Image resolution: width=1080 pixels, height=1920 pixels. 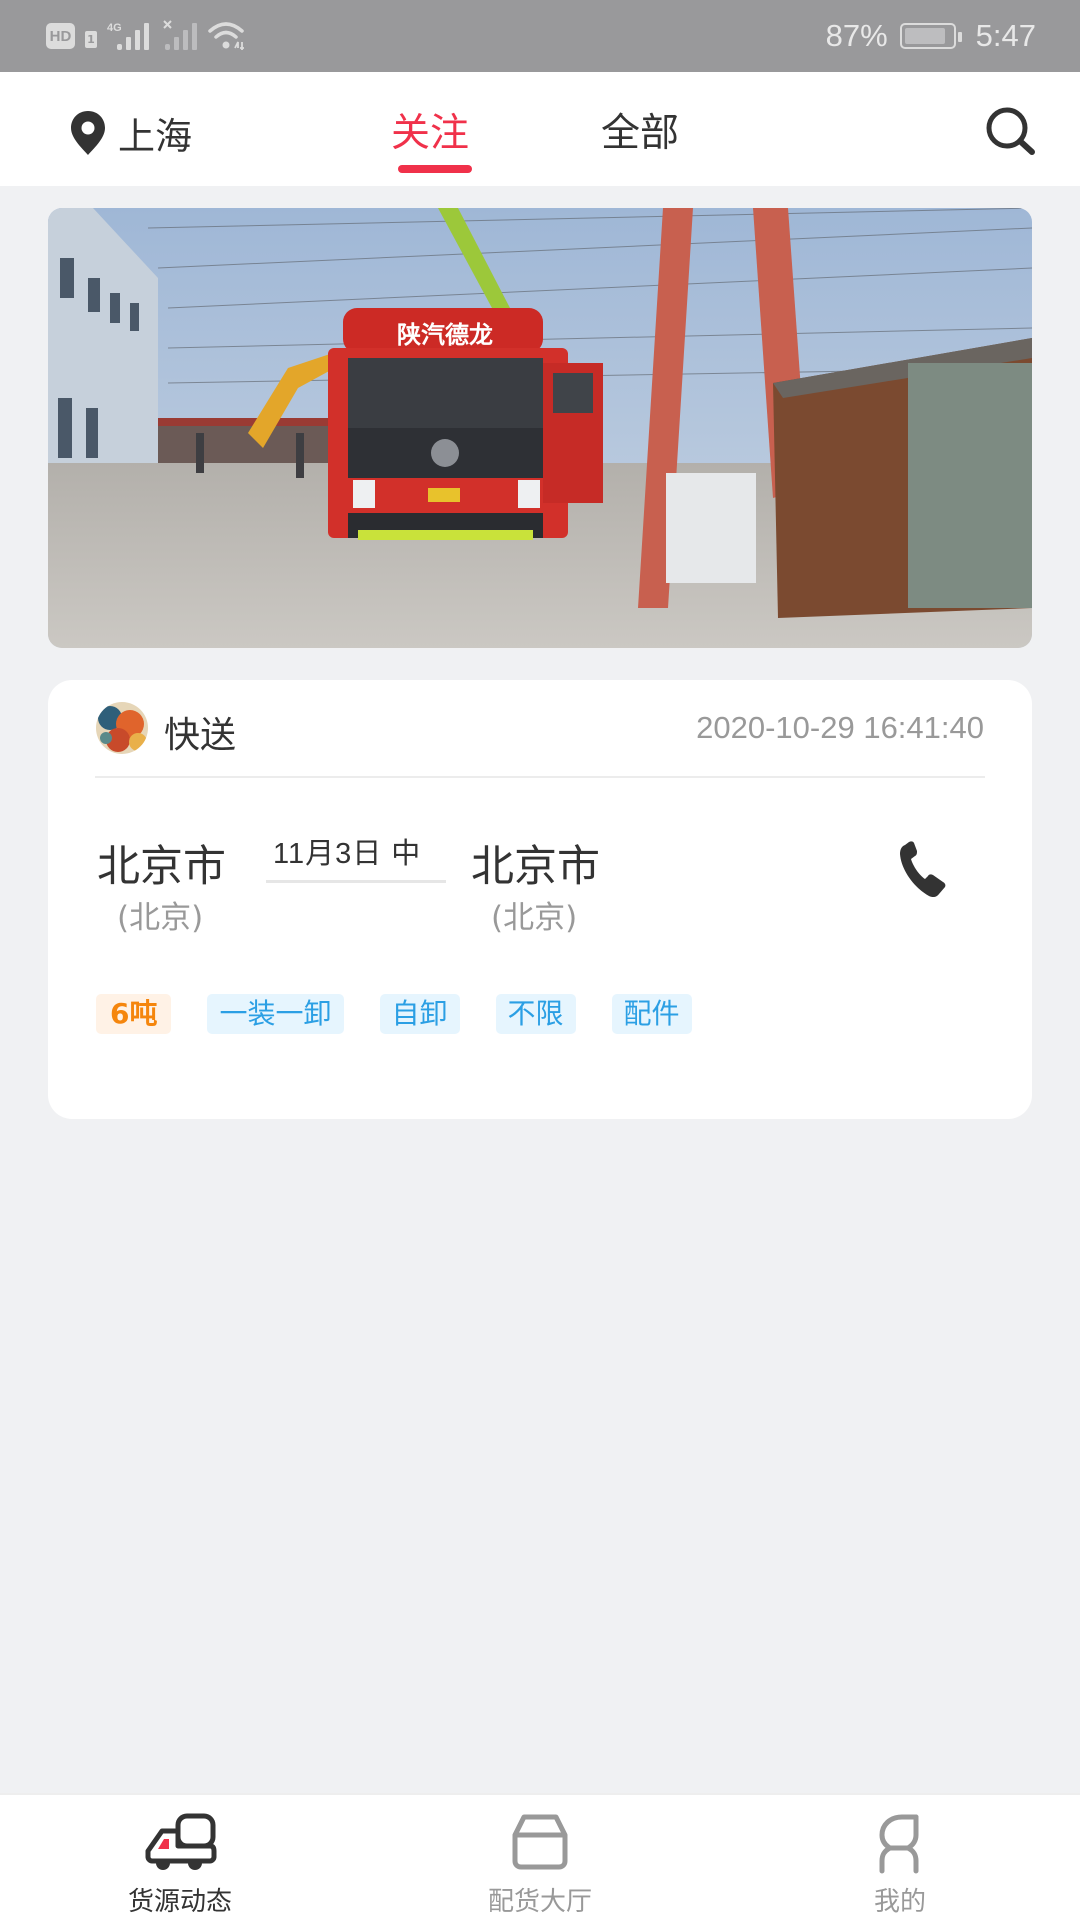 I want to click on battery-percent: 87%, so click(x=856, y=35).